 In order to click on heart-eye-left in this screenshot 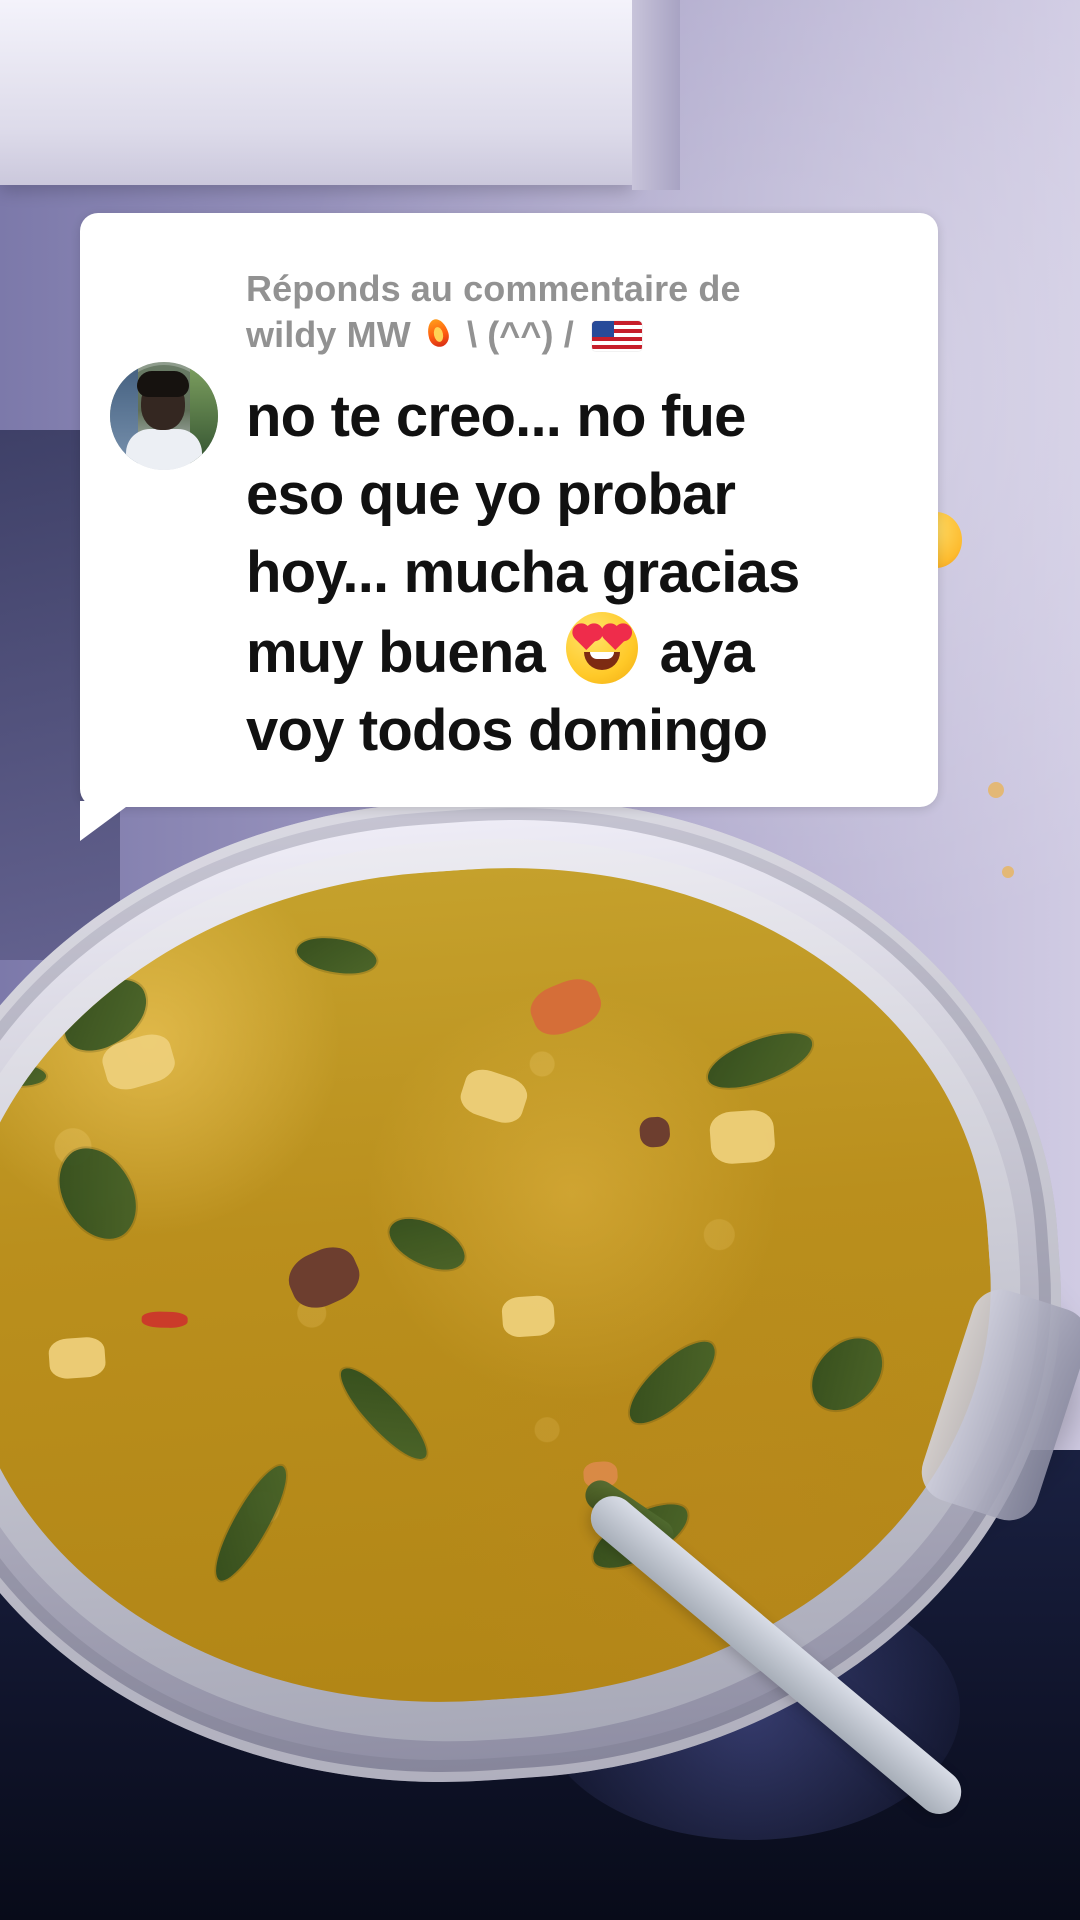, I will do `click(587, 638)`.